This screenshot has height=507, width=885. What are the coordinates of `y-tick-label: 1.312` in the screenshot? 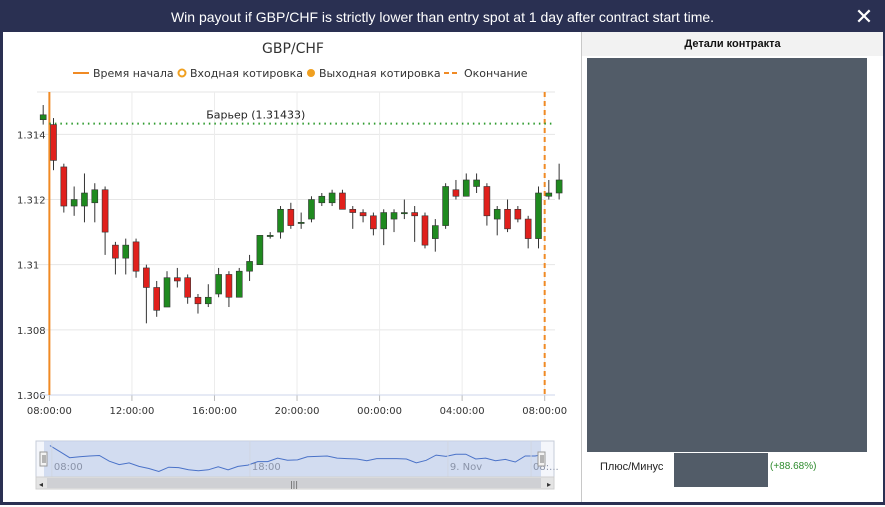 It's located at (31, 201).